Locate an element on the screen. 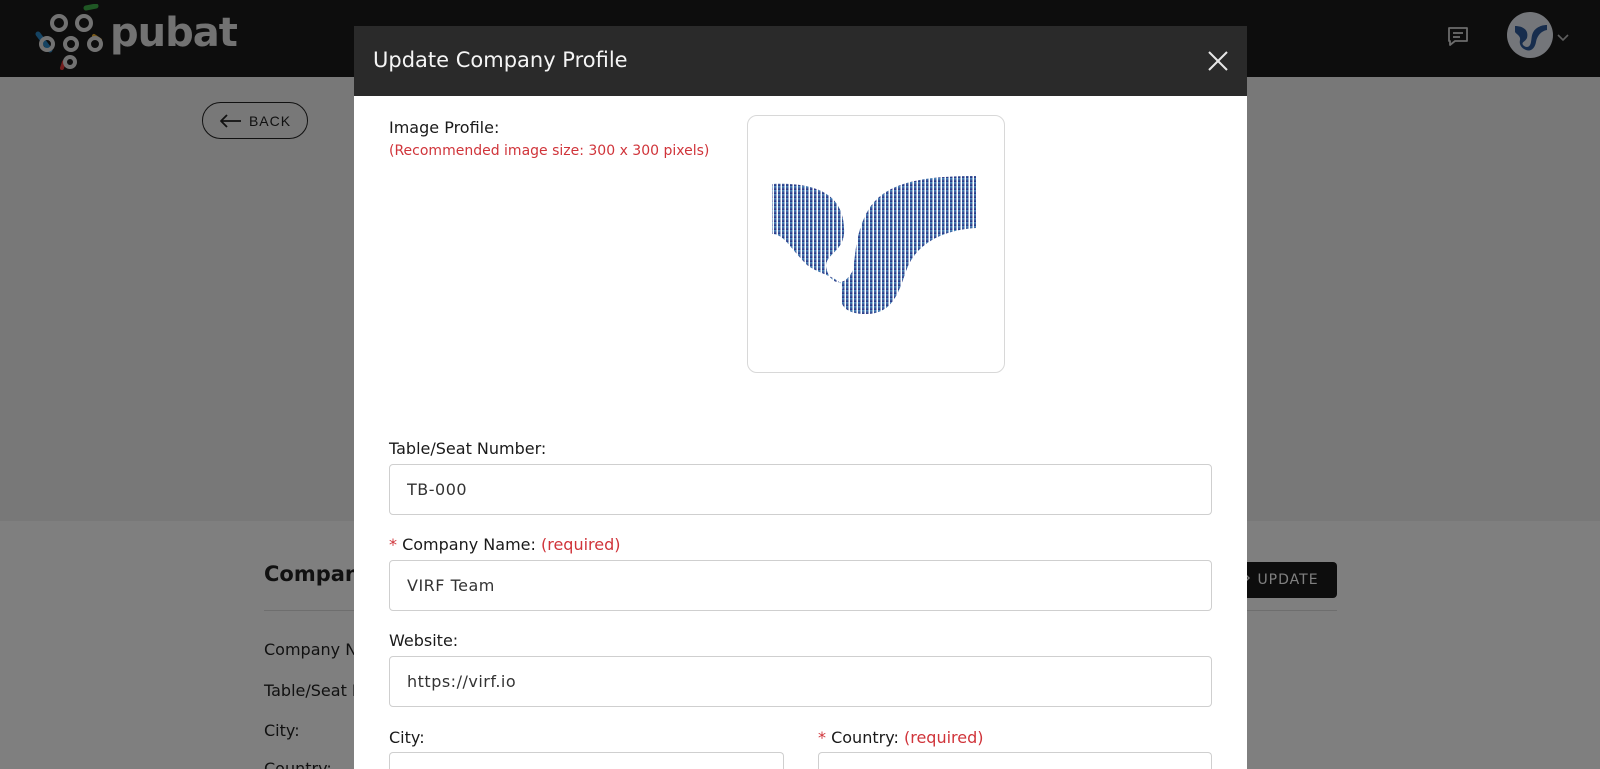 This screenshot has height=769, width=1600. image-profile-label: Image Profile: is located at coordinates (444, 127).